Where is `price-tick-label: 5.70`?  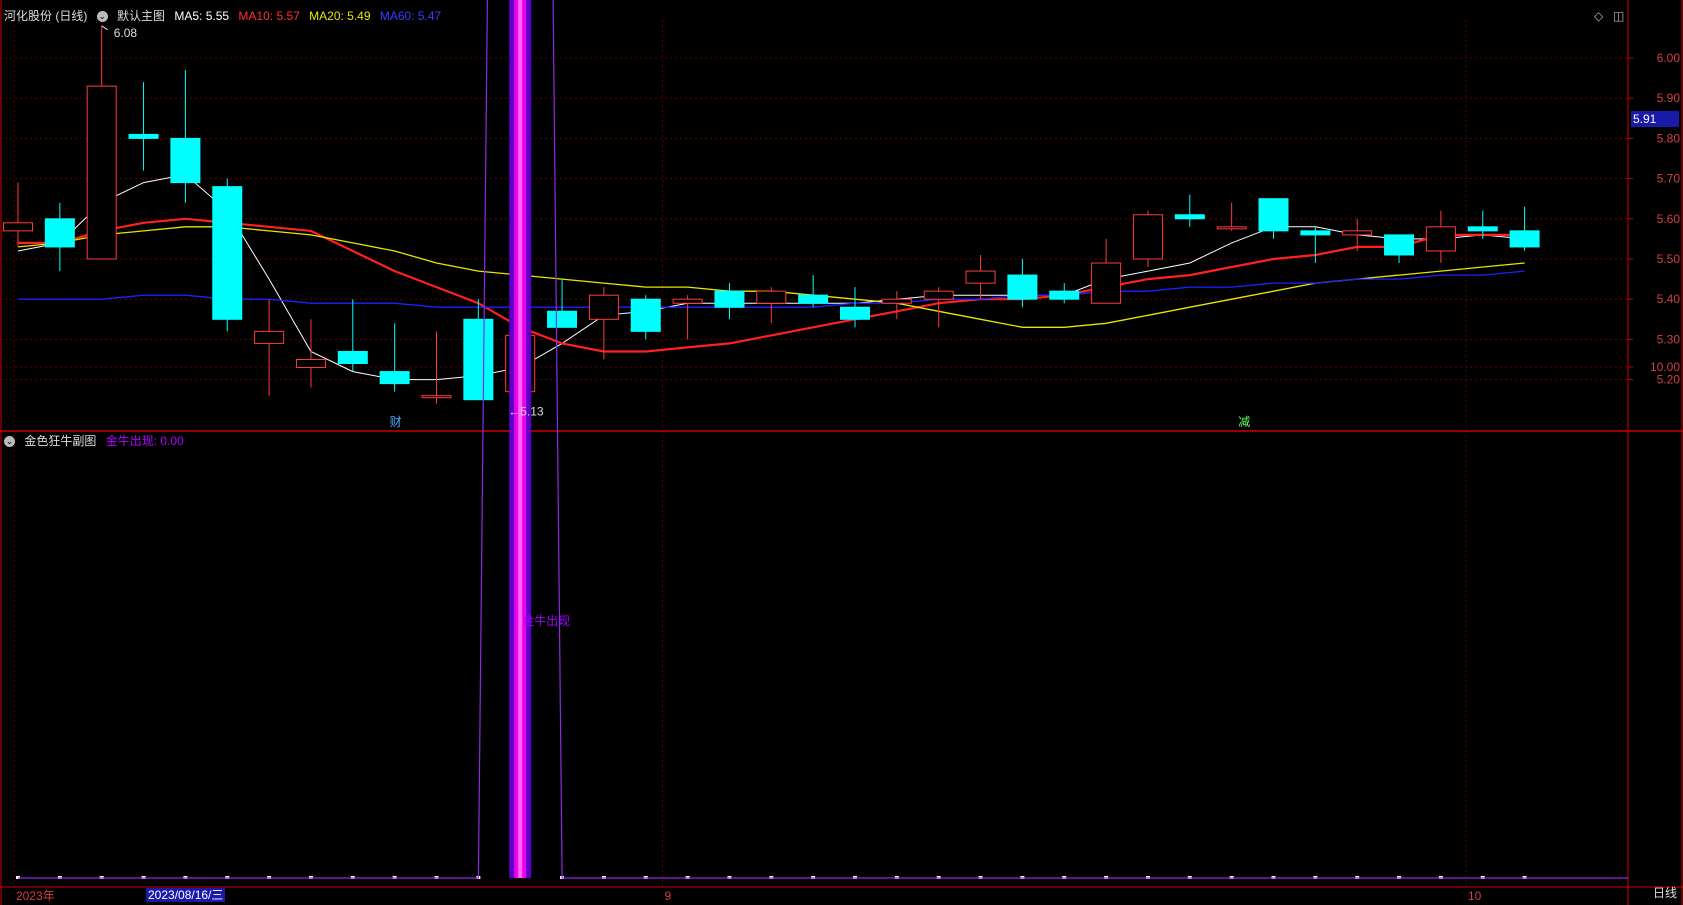 price-tick-label: 5.70 is located at coordinates (1669, 179).